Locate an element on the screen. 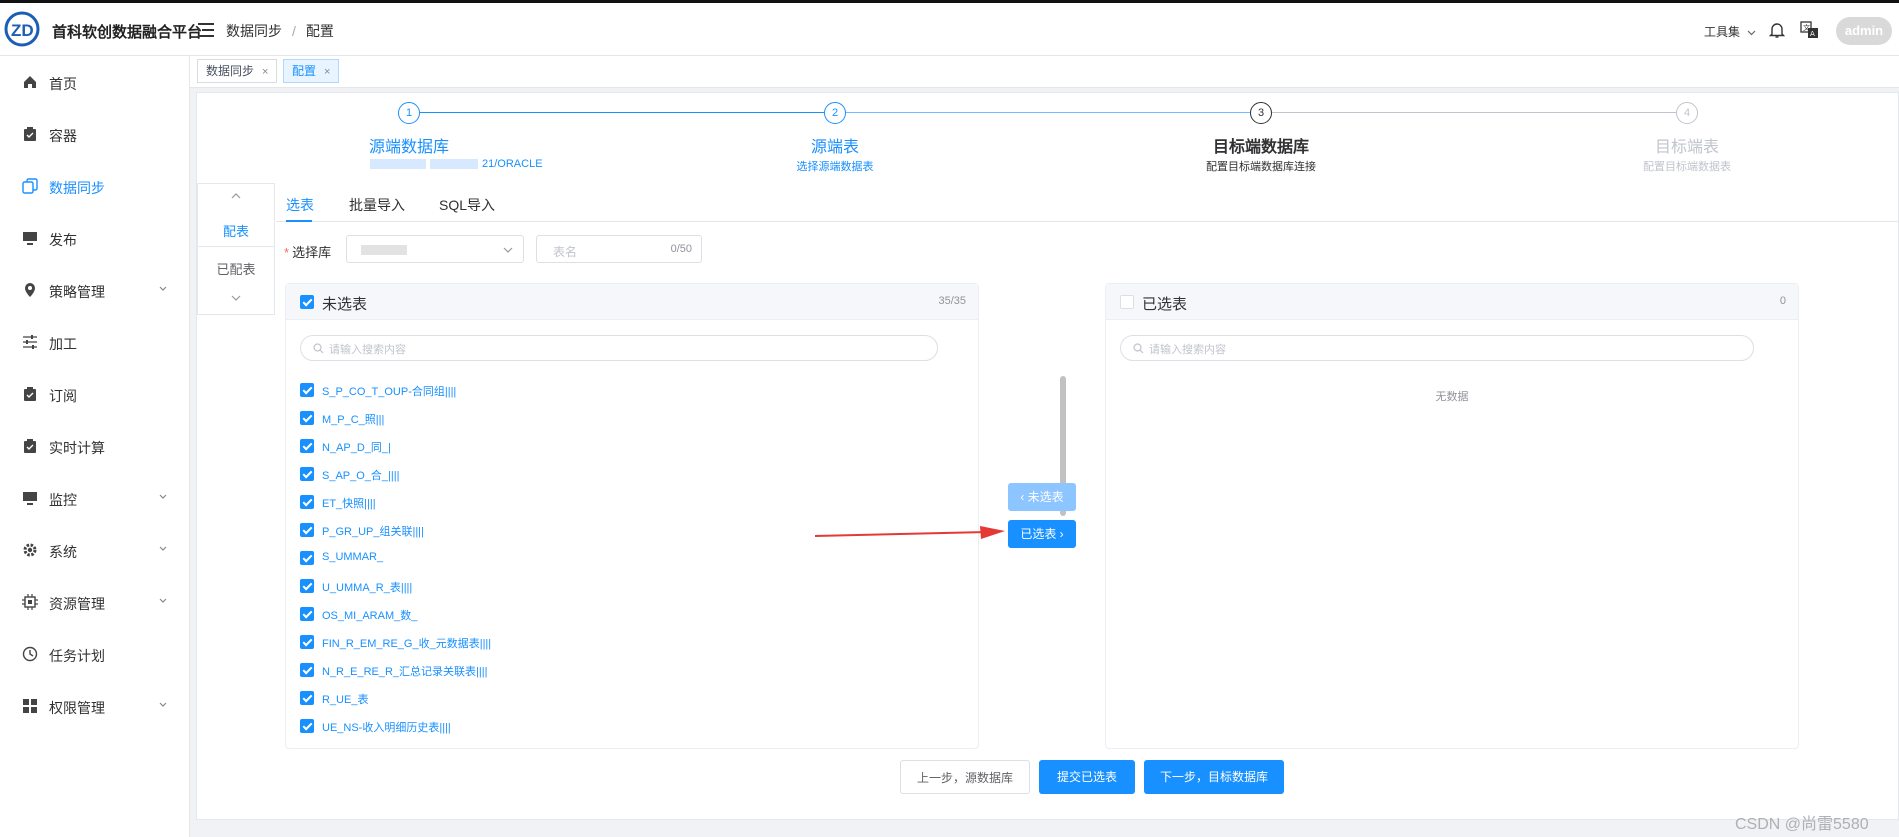 The height and width of the screenshot is (837, 1899). sidebar-item-monitor: 监控 is located at coordinates (95, 498).